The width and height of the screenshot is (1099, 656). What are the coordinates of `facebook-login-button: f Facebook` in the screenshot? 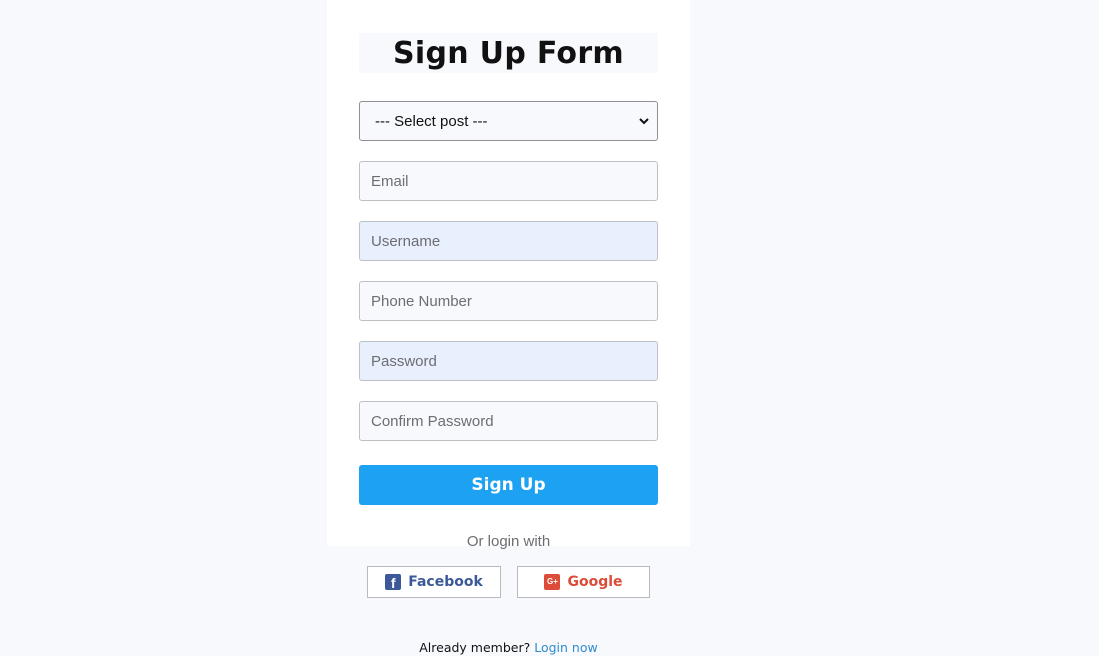 It's located at (434, 582).